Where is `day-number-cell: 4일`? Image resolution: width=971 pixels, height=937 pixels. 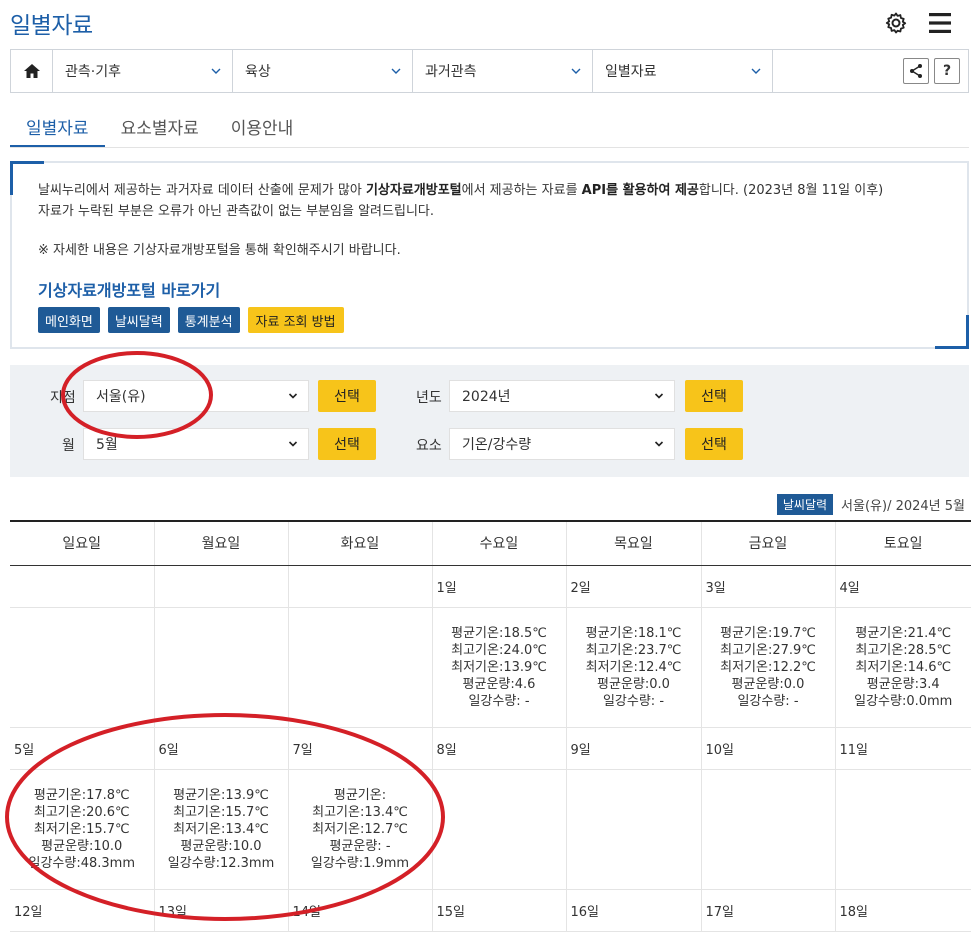 day-number-cell: 4일 is located at coordinates (903, 586).